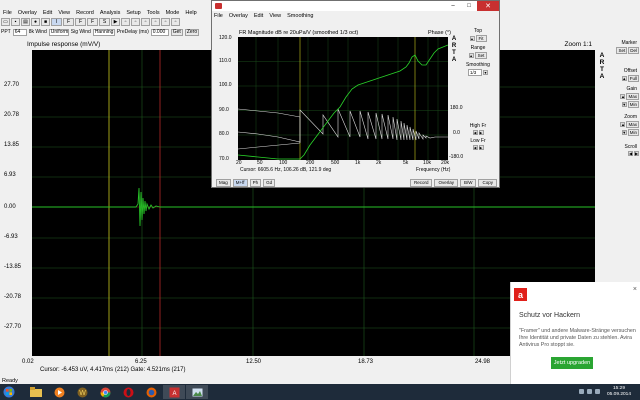 The width and height of the screenshot is (640, 400). I want to click on window-select: Uniform, so click(58, 32).